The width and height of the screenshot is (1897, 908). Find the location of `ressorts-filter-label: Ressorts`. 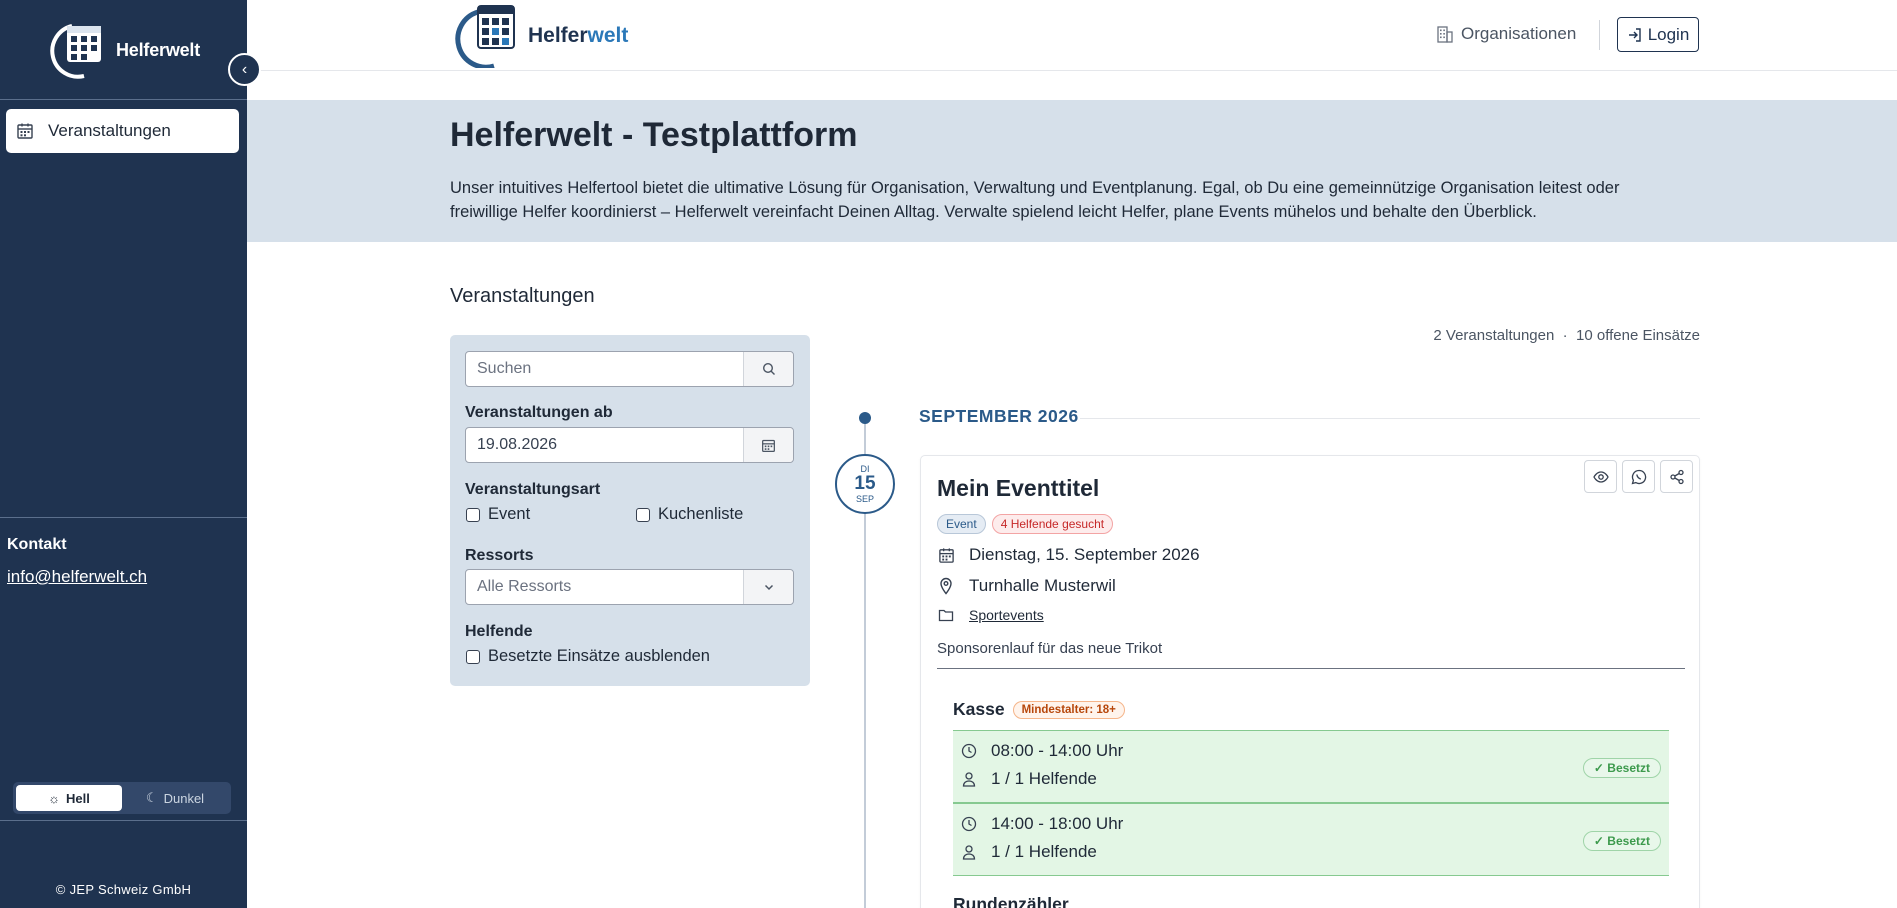

ressorts-filter-label: Ressorts is located at coordinates (499, 555).